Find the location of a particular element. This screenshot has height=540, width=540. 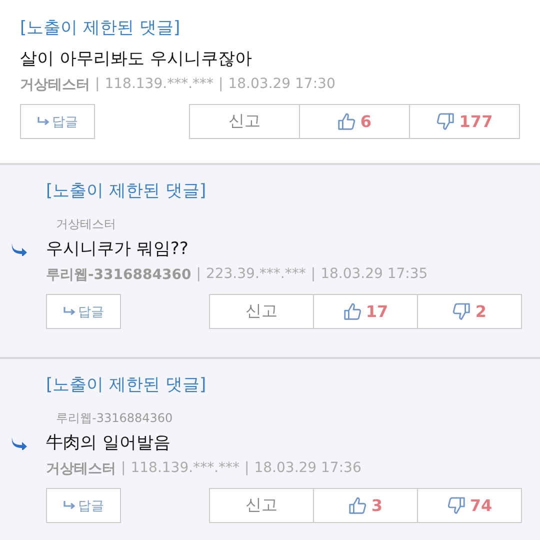

author-name: 루리웹-3316884360 is located at coordinates (119, 275).